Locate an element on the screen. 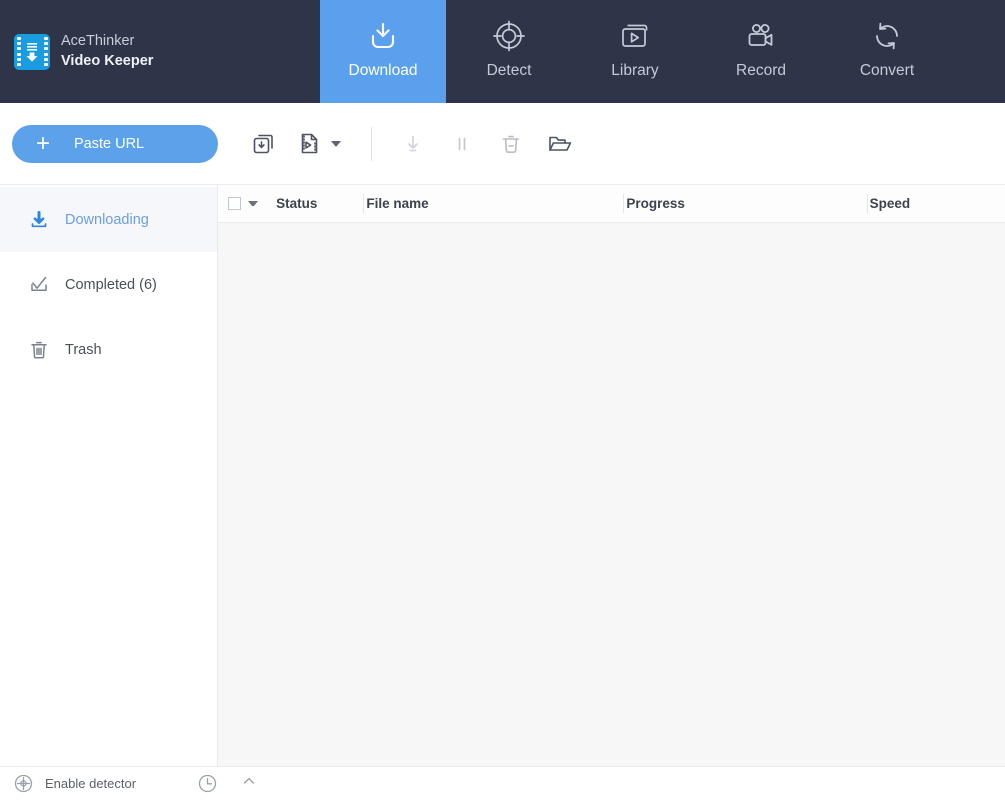 This screenshot has height=800, width=1005. sidebar-item-trash: Trash is located at coordinates (108, 349).